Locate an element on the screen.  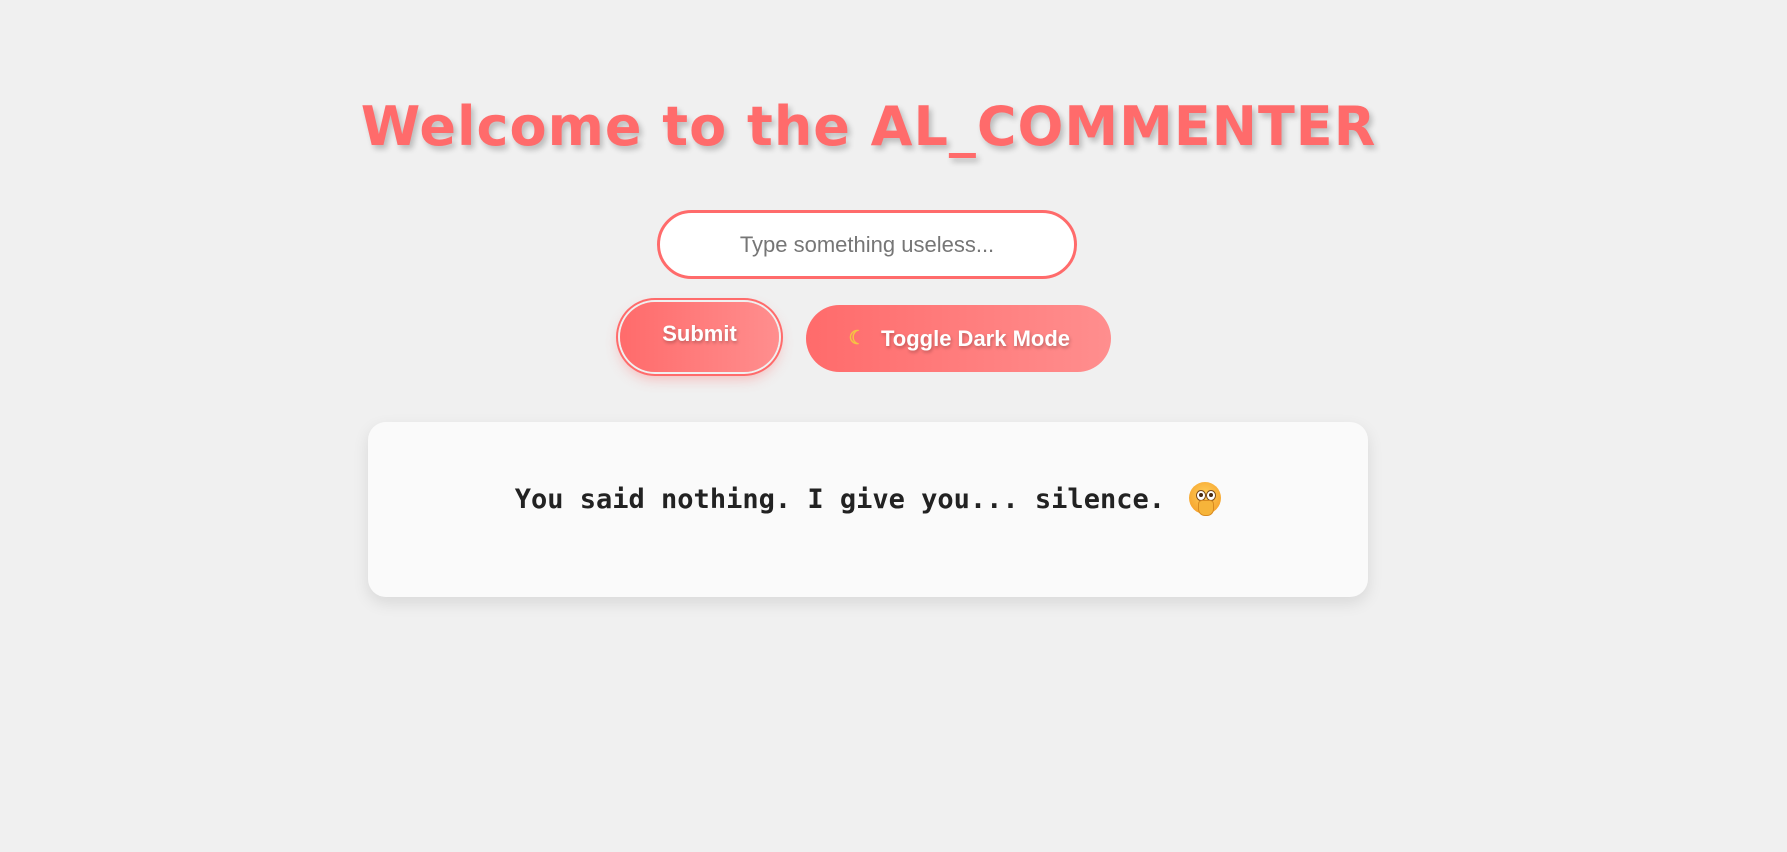
comment-input-wrapper is located at coordinates (867, 244).